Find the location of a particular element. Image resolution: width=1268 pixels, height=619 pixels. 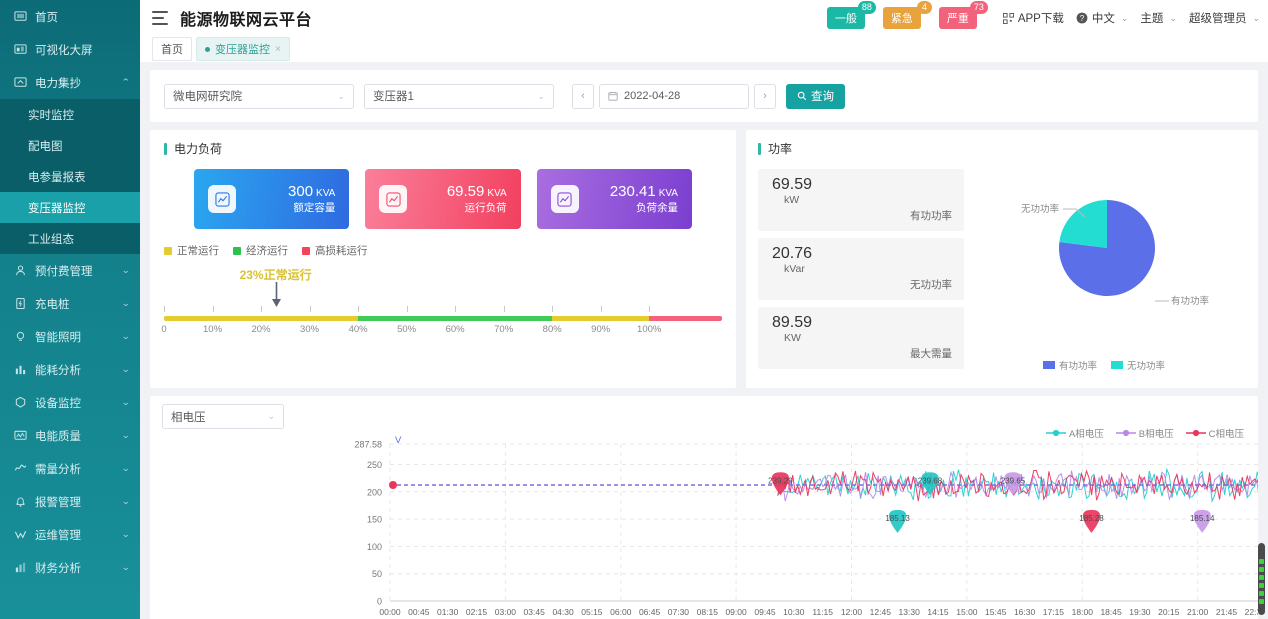

next-day-button: › is located at coordinates (765, 96).